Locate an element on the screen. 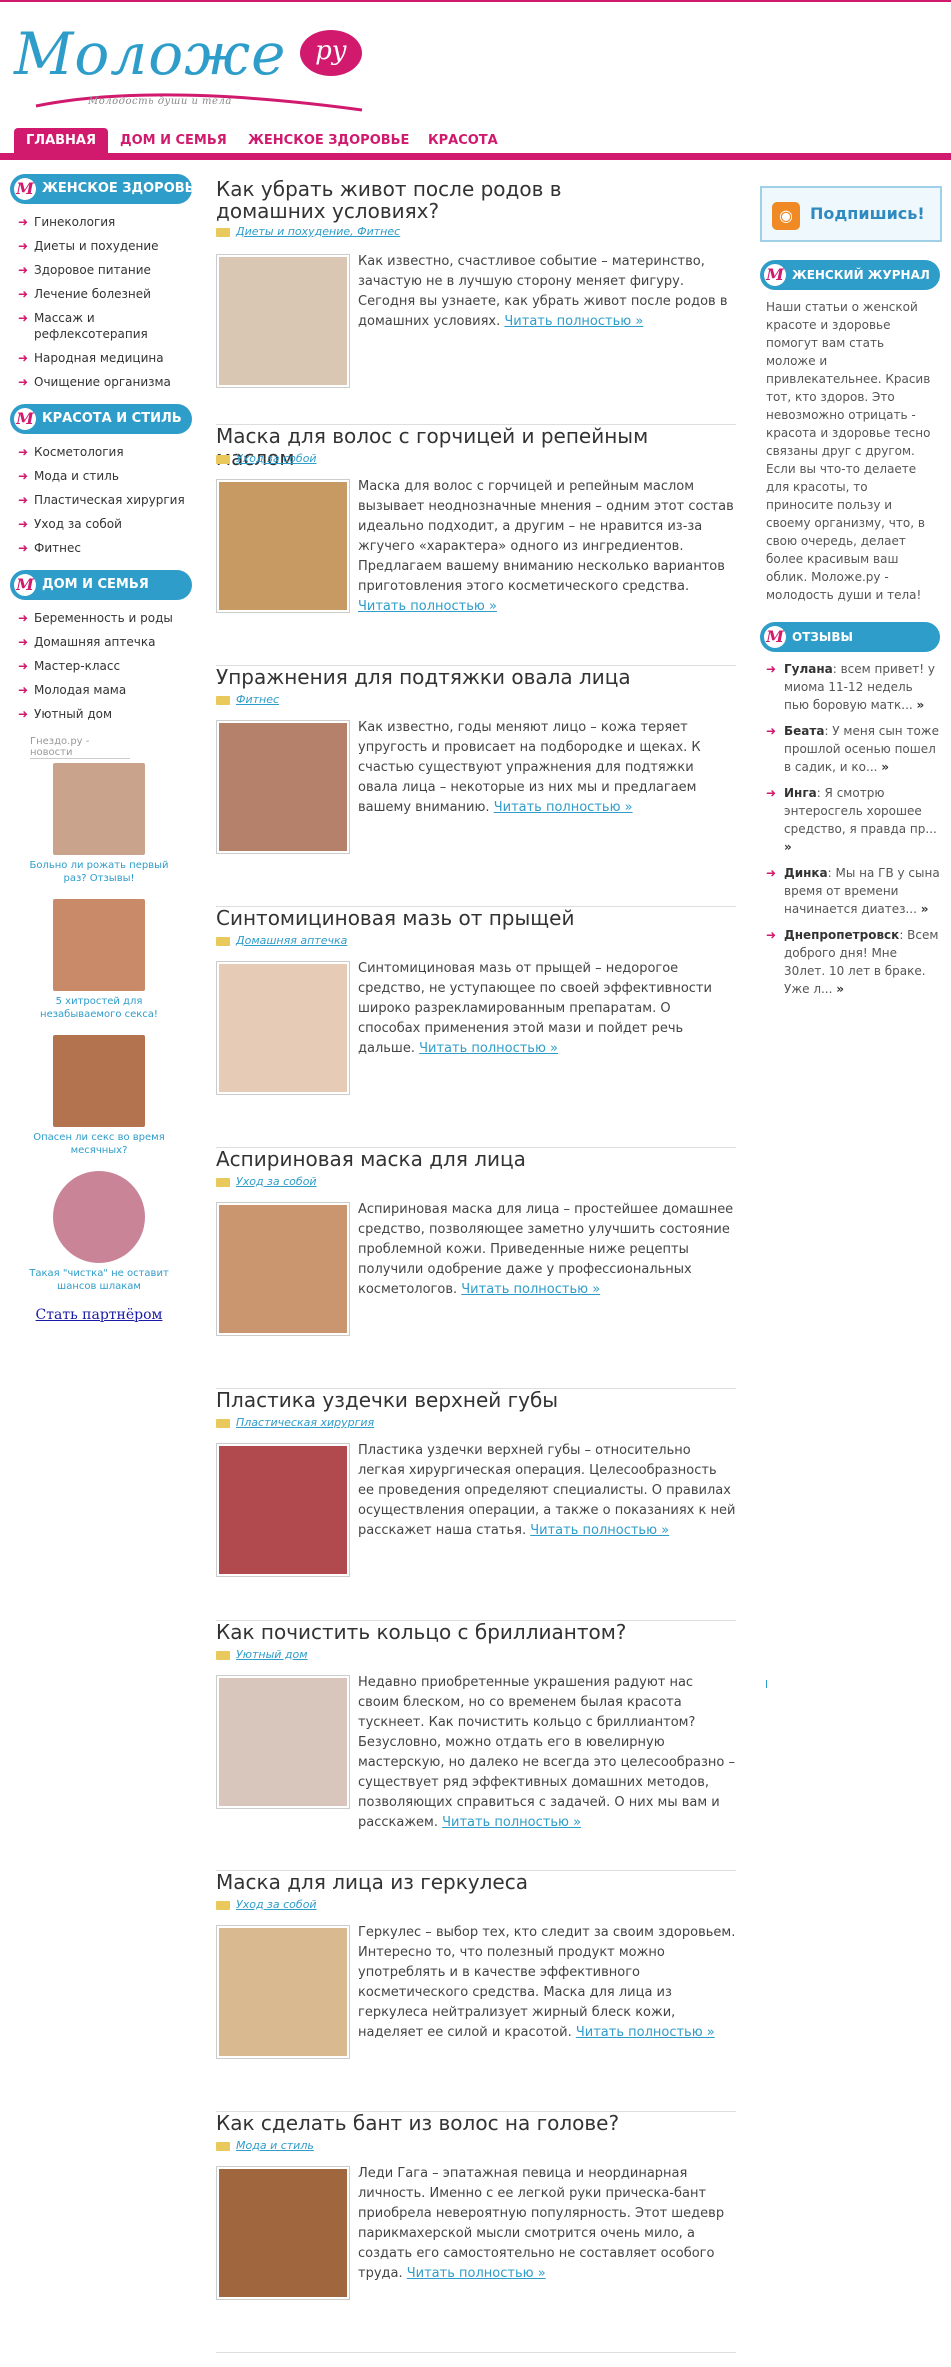  nav-item-home-family: ДОМ И СЕМЬЯ is located at coordinates (173, 140).